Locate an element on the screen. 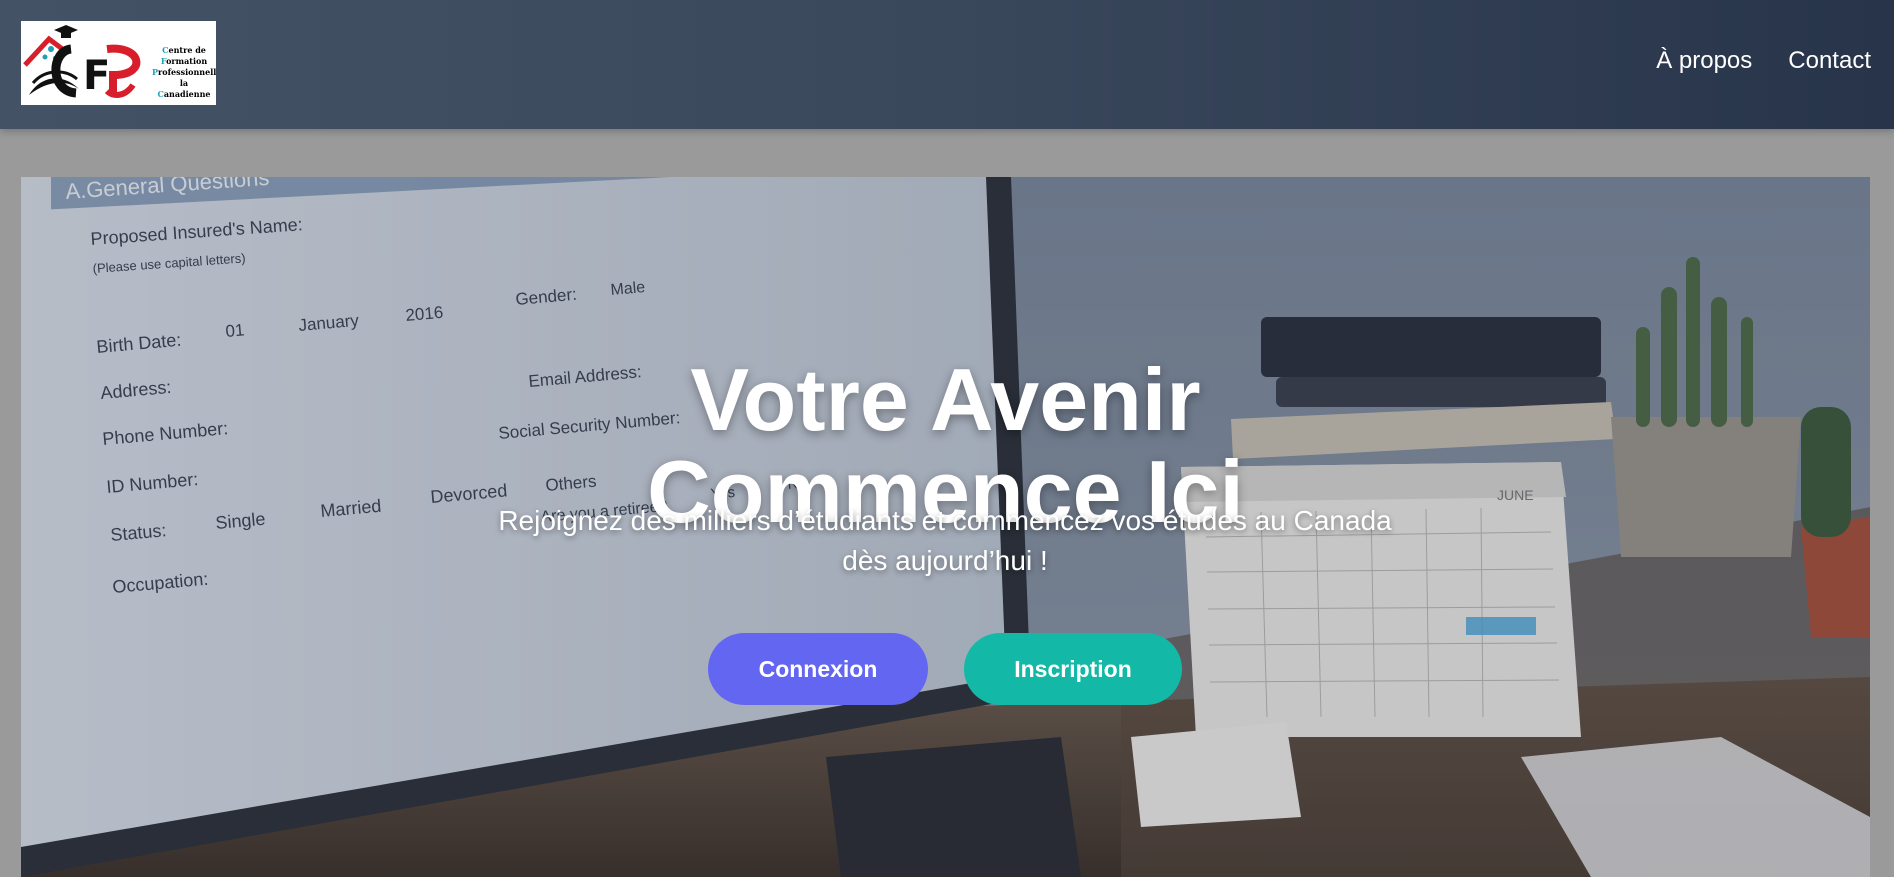  nav-link-contact: Contact is located at coordinates (1829, 61).